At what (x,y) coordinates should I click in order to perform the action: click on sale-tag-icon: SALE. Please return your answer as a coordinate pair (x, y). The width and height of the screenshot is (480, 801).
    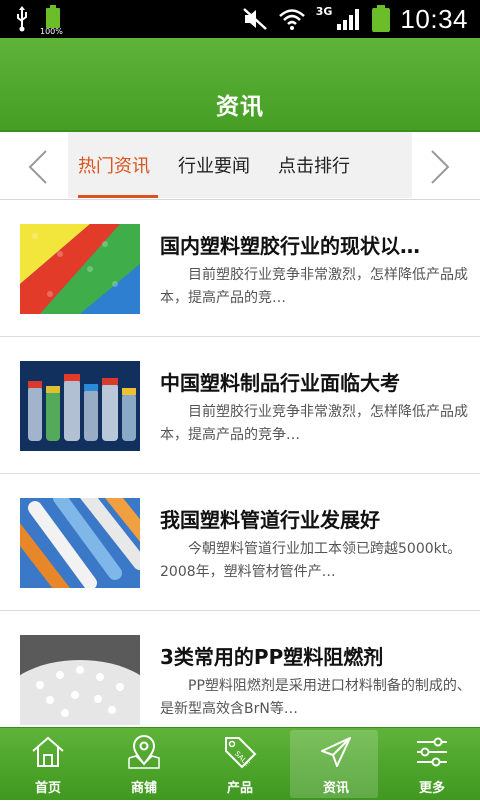
    Looking at the image, I should click on (241, 753).